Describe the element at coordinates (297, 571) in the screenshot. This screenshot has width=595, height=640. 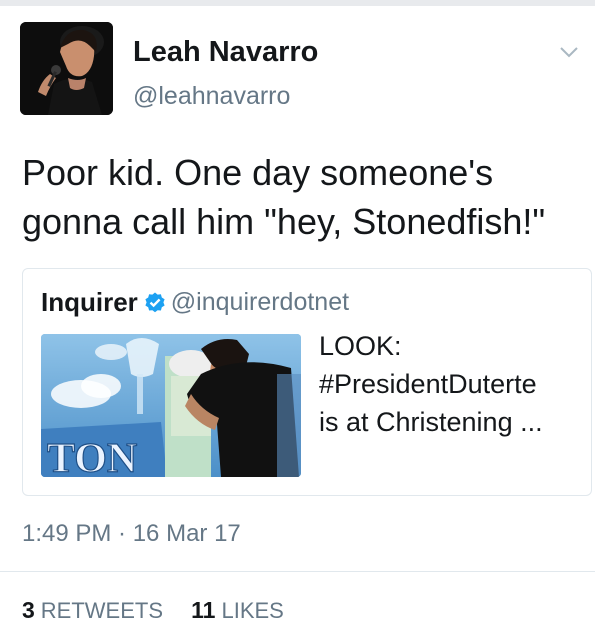
I see `divider` at that location.